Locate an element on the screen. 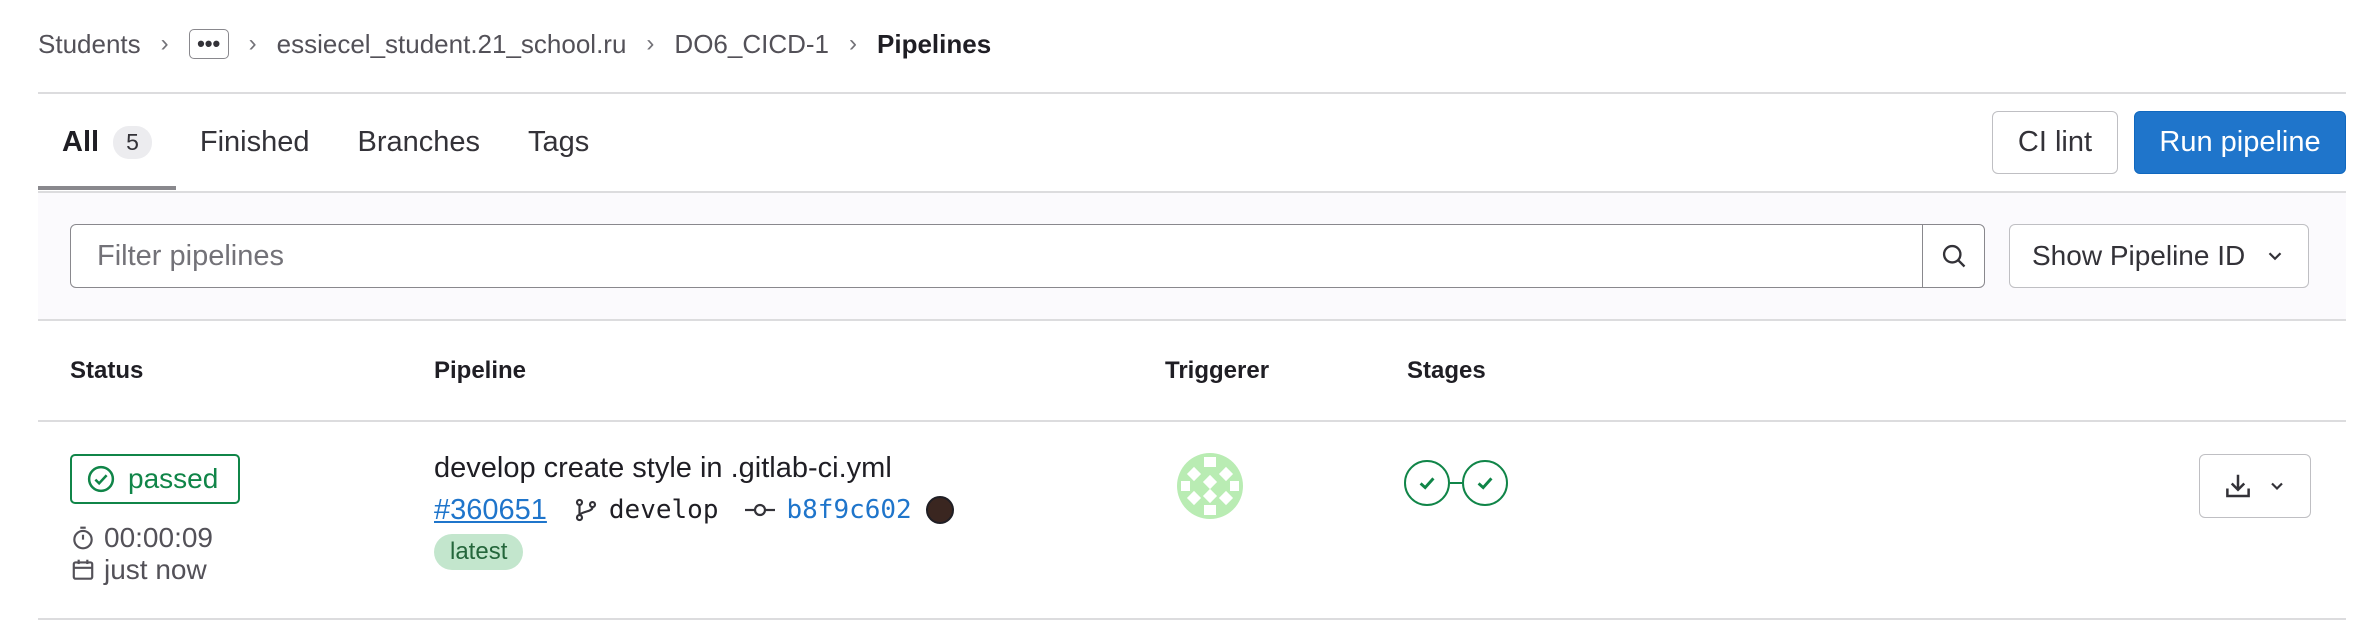  column-header-stages: Stages is located at coordinates (1446, 370).